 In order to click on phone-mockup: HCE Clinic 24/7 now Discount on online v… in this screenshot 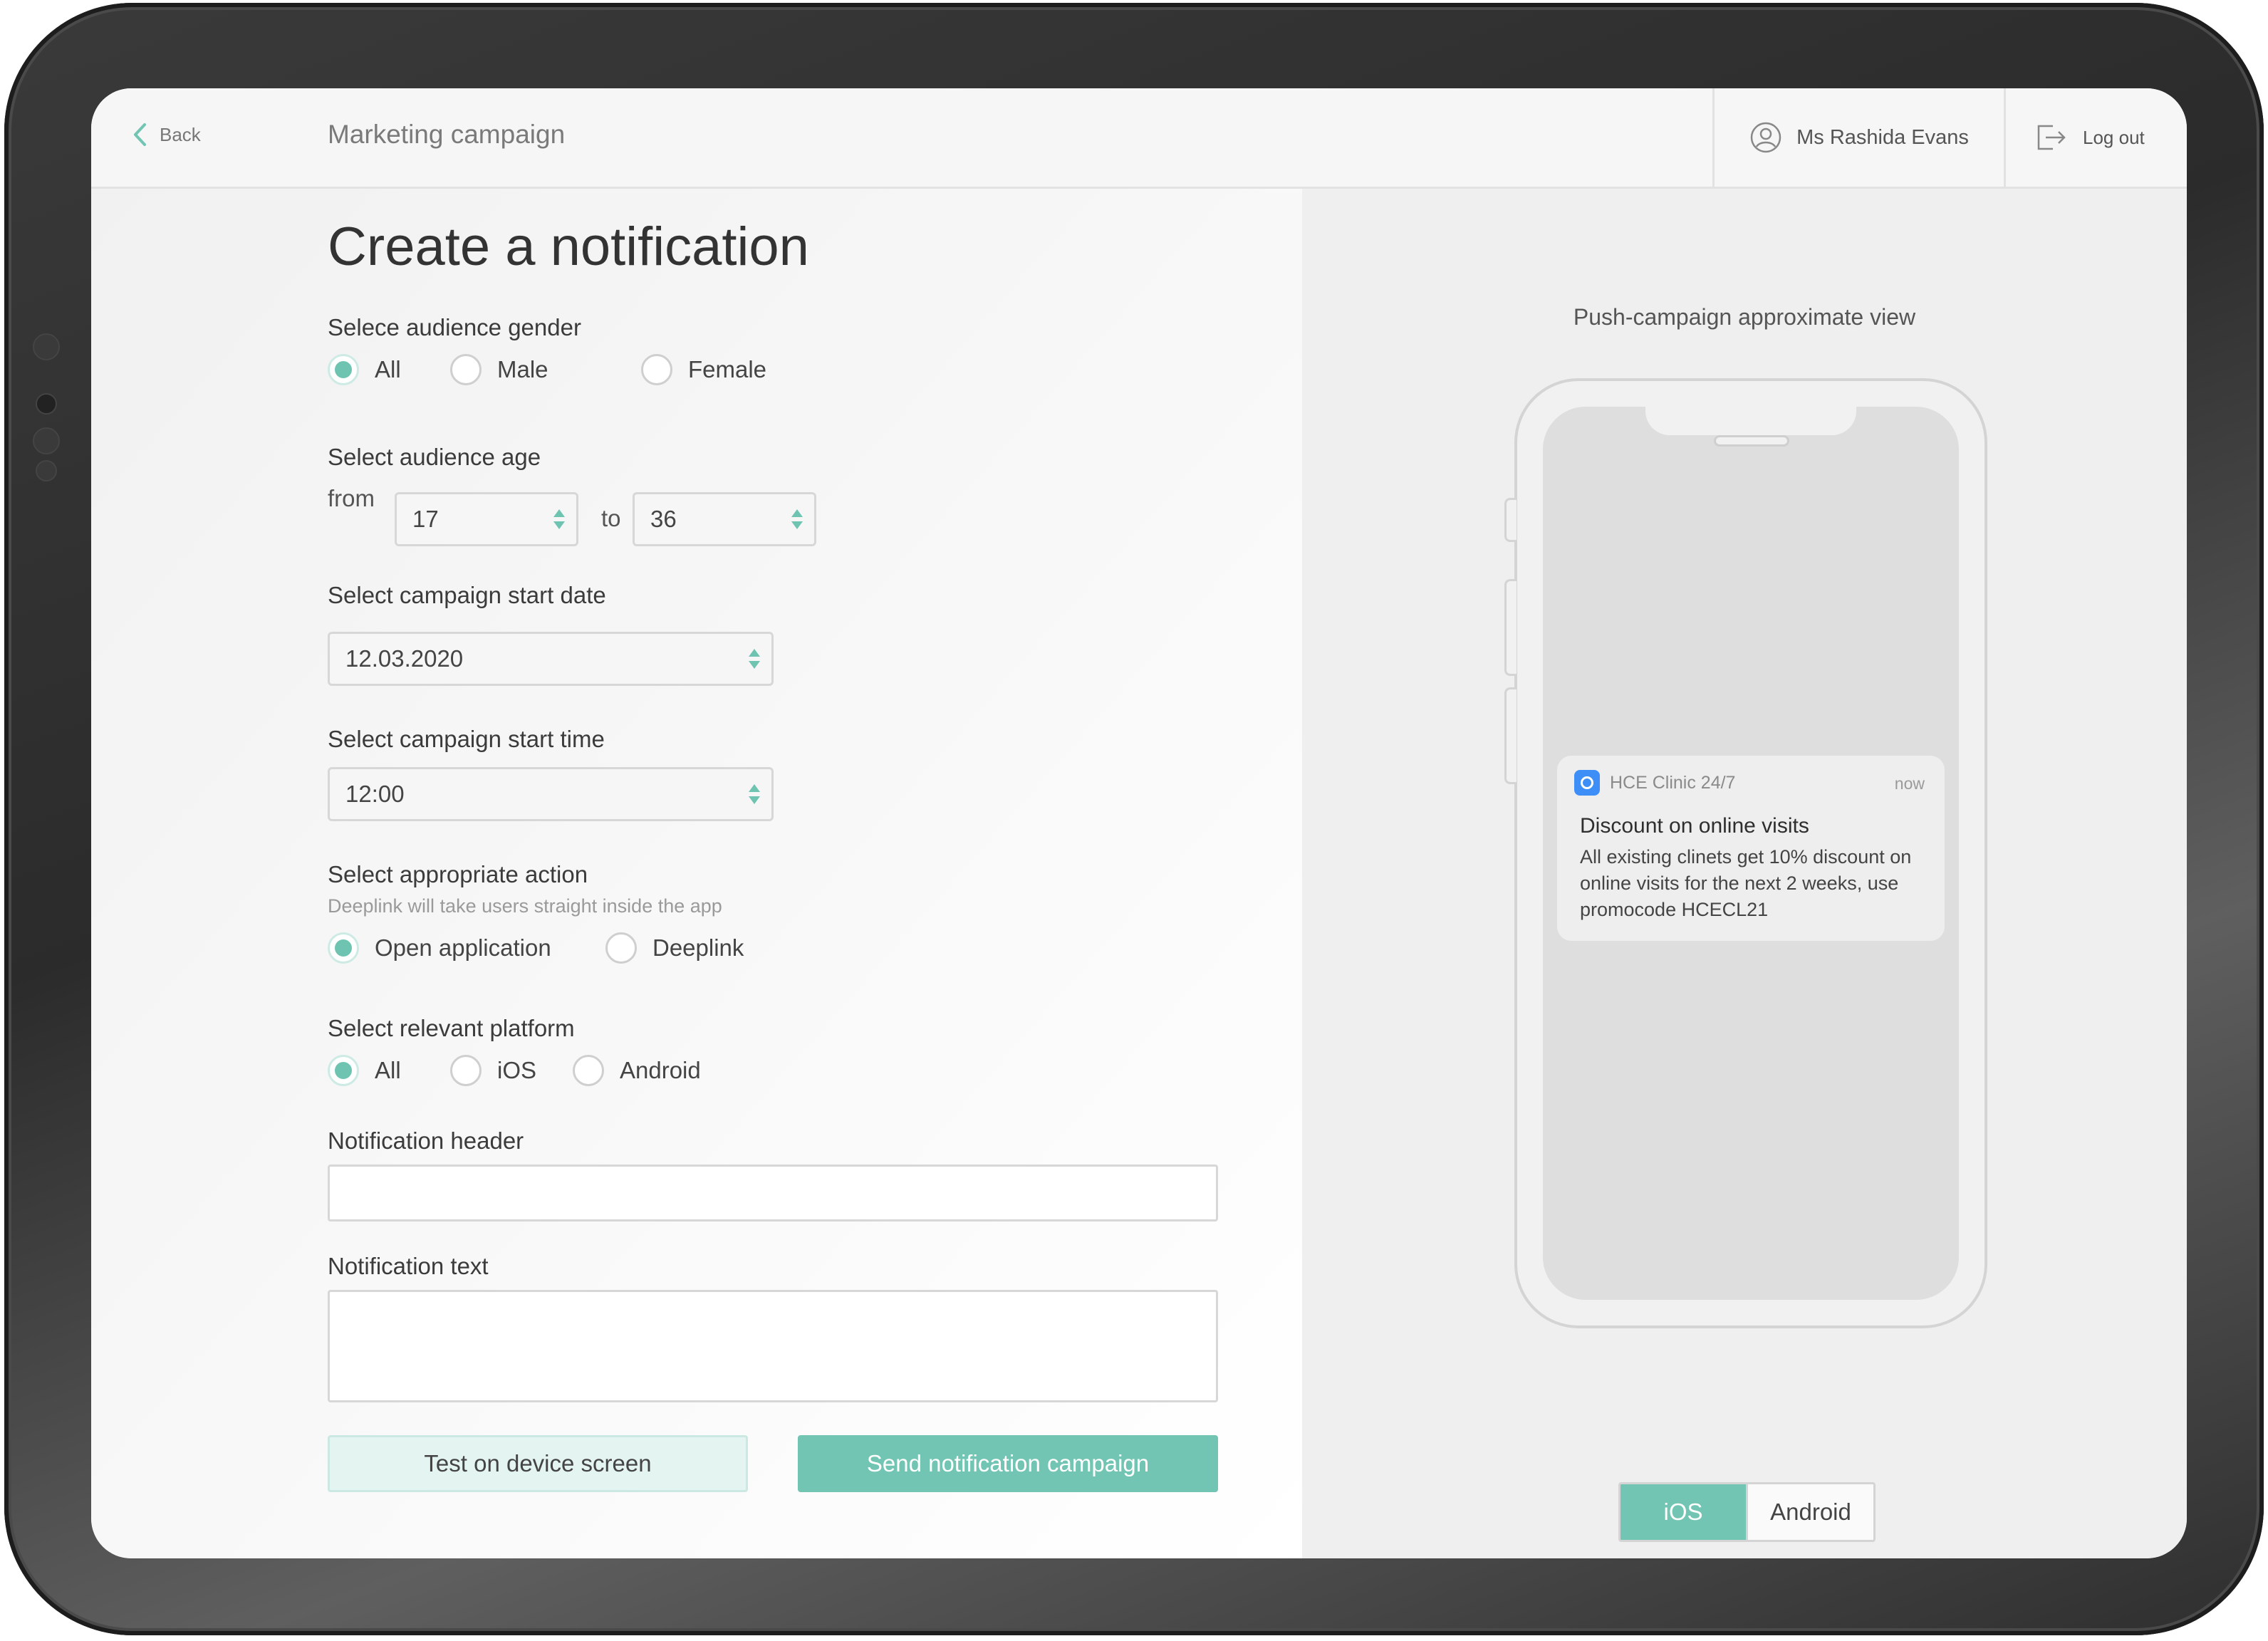, I will do `click(1745, 853)`.